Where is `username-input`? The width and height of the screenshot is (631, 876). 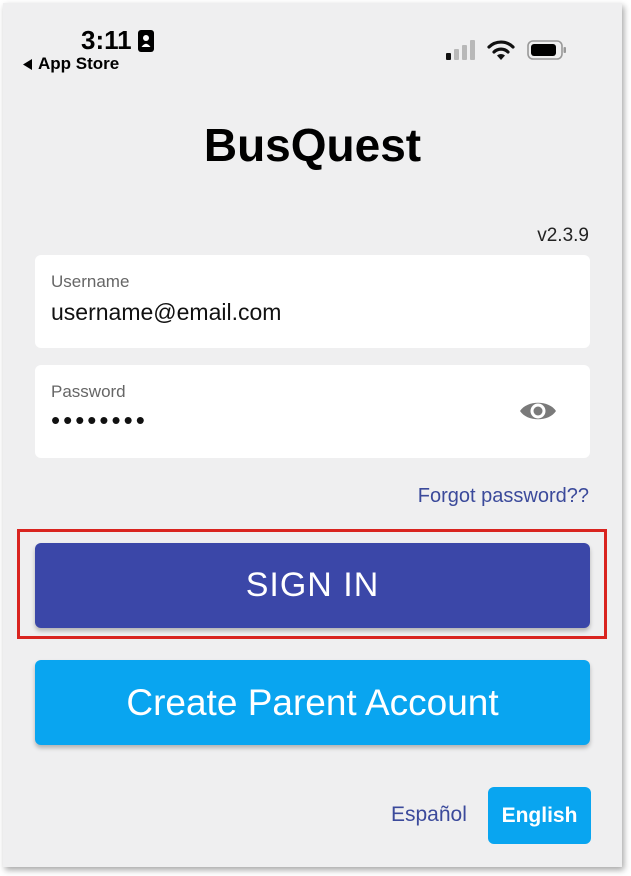 username-input is located at coordinates (281, 312).